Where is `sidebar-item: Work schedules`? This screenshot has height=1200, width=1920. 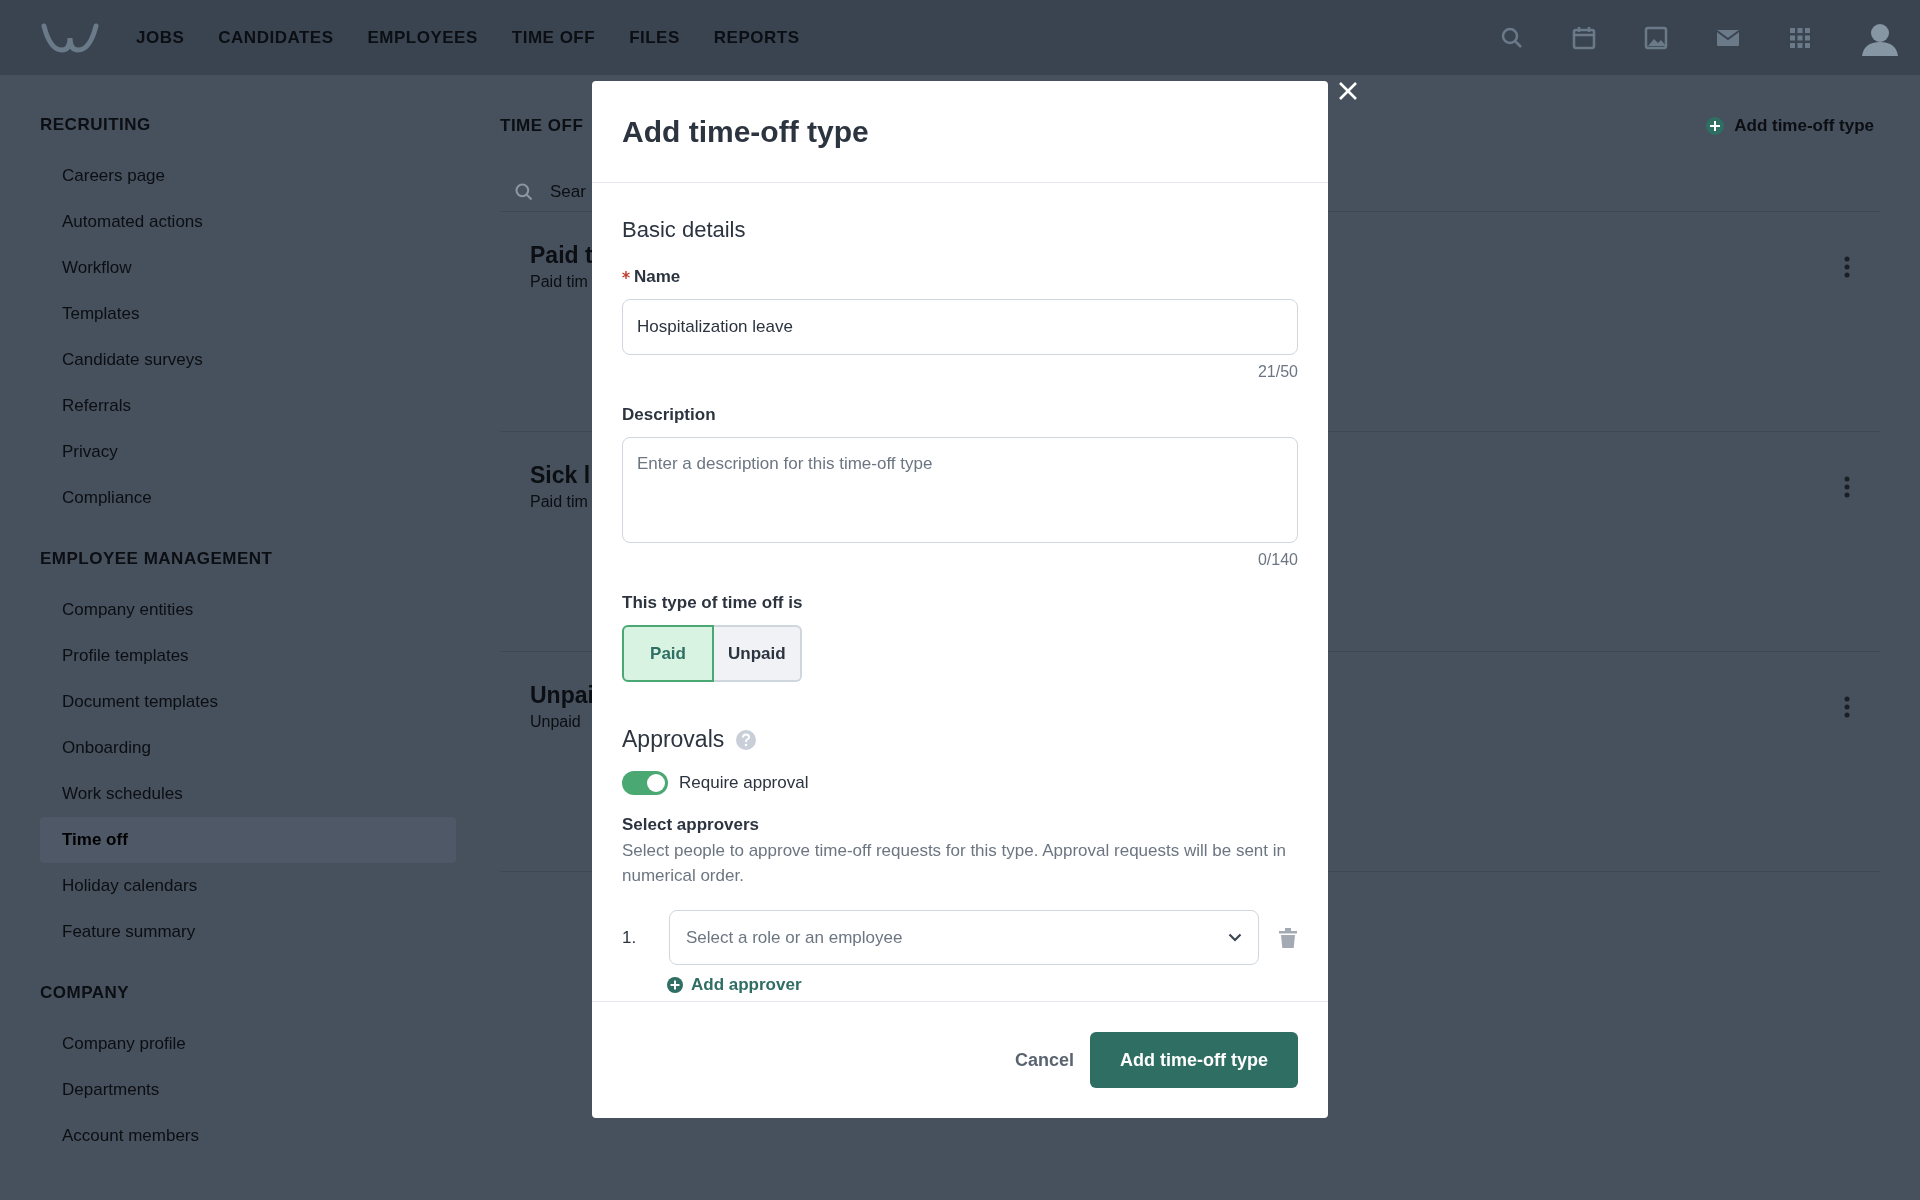
sidebar-item: Work schedules is located at coordinates (248, 794).